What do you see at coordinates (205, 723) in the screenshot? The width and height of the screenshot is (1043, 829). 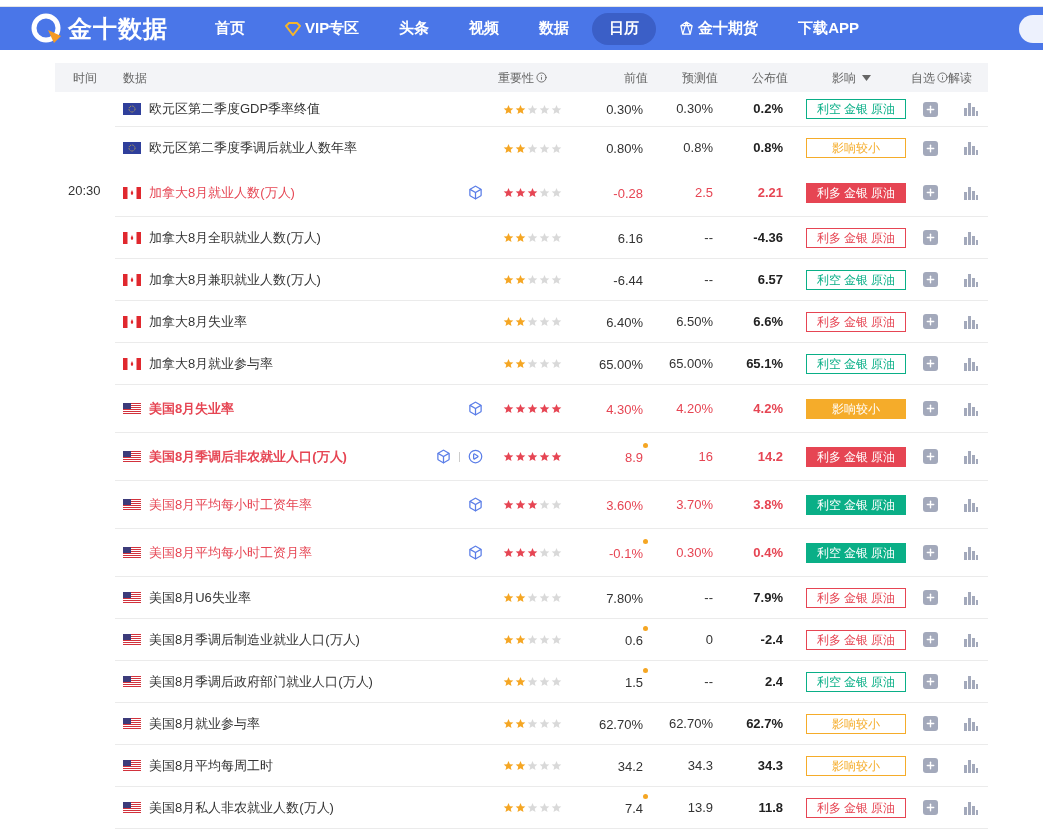 I see `indicator-name: 美国8月就业参与率` at bounding box center [205, 723].